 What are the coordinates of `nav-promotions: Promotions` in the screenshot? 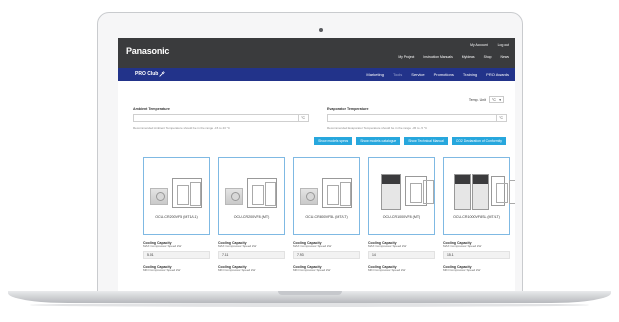 It's located at (444, 74).